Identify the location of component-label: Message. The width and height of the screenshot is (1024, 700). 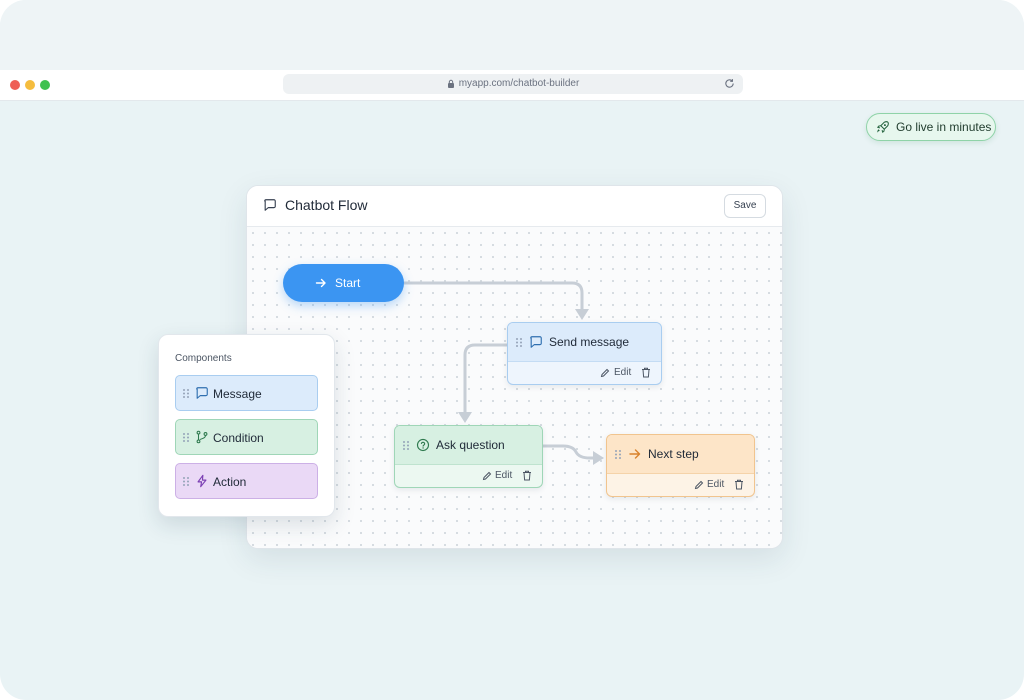
(237, 394).